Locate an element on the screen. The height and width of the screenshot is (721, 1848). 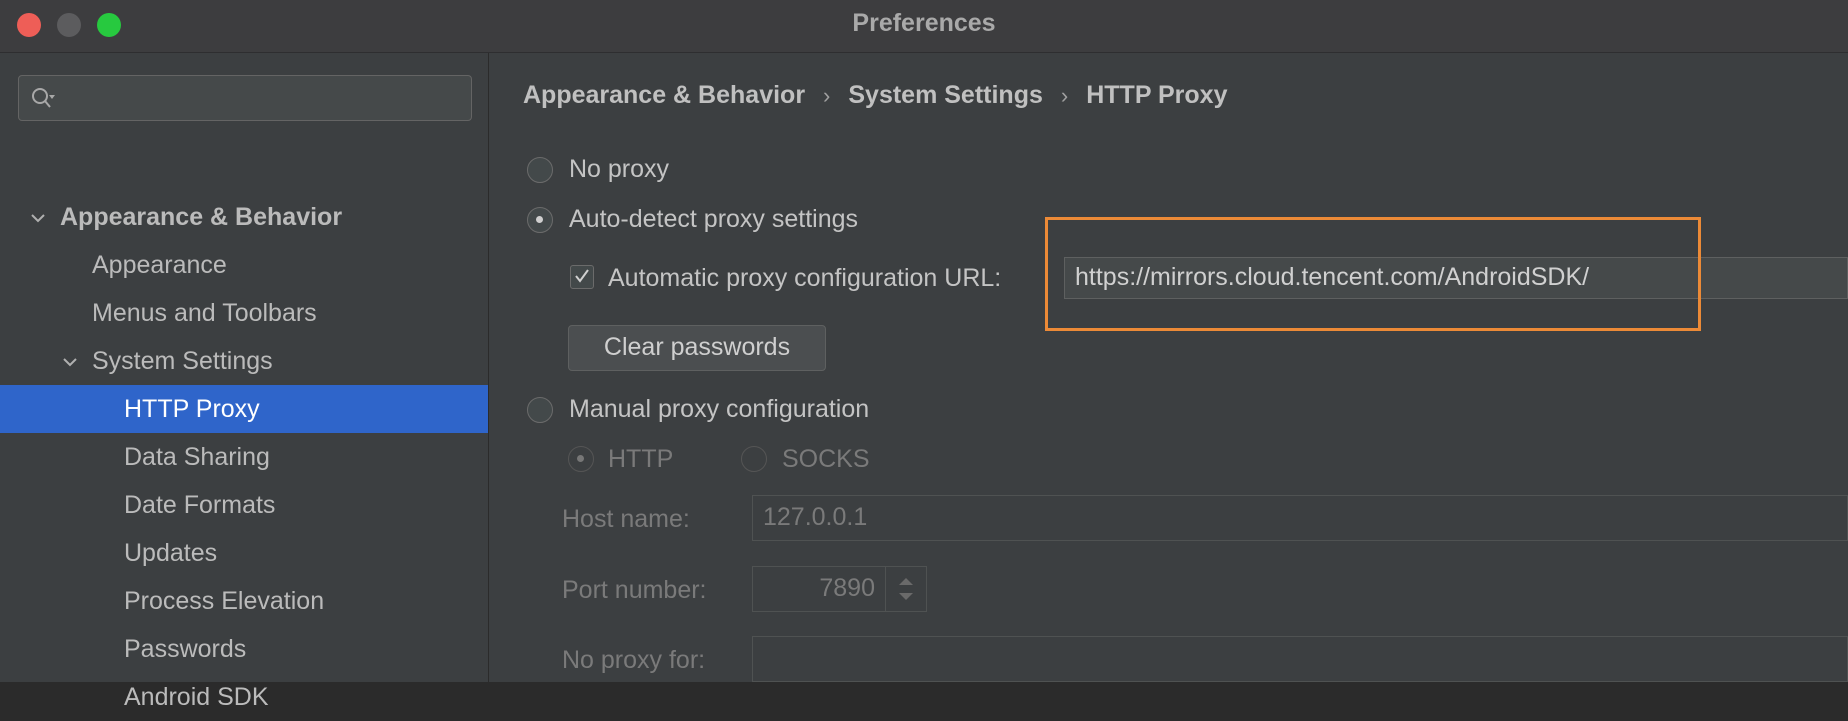
sidebar-item-android-sdk: Android SDK is located at coordinates (244, 697).